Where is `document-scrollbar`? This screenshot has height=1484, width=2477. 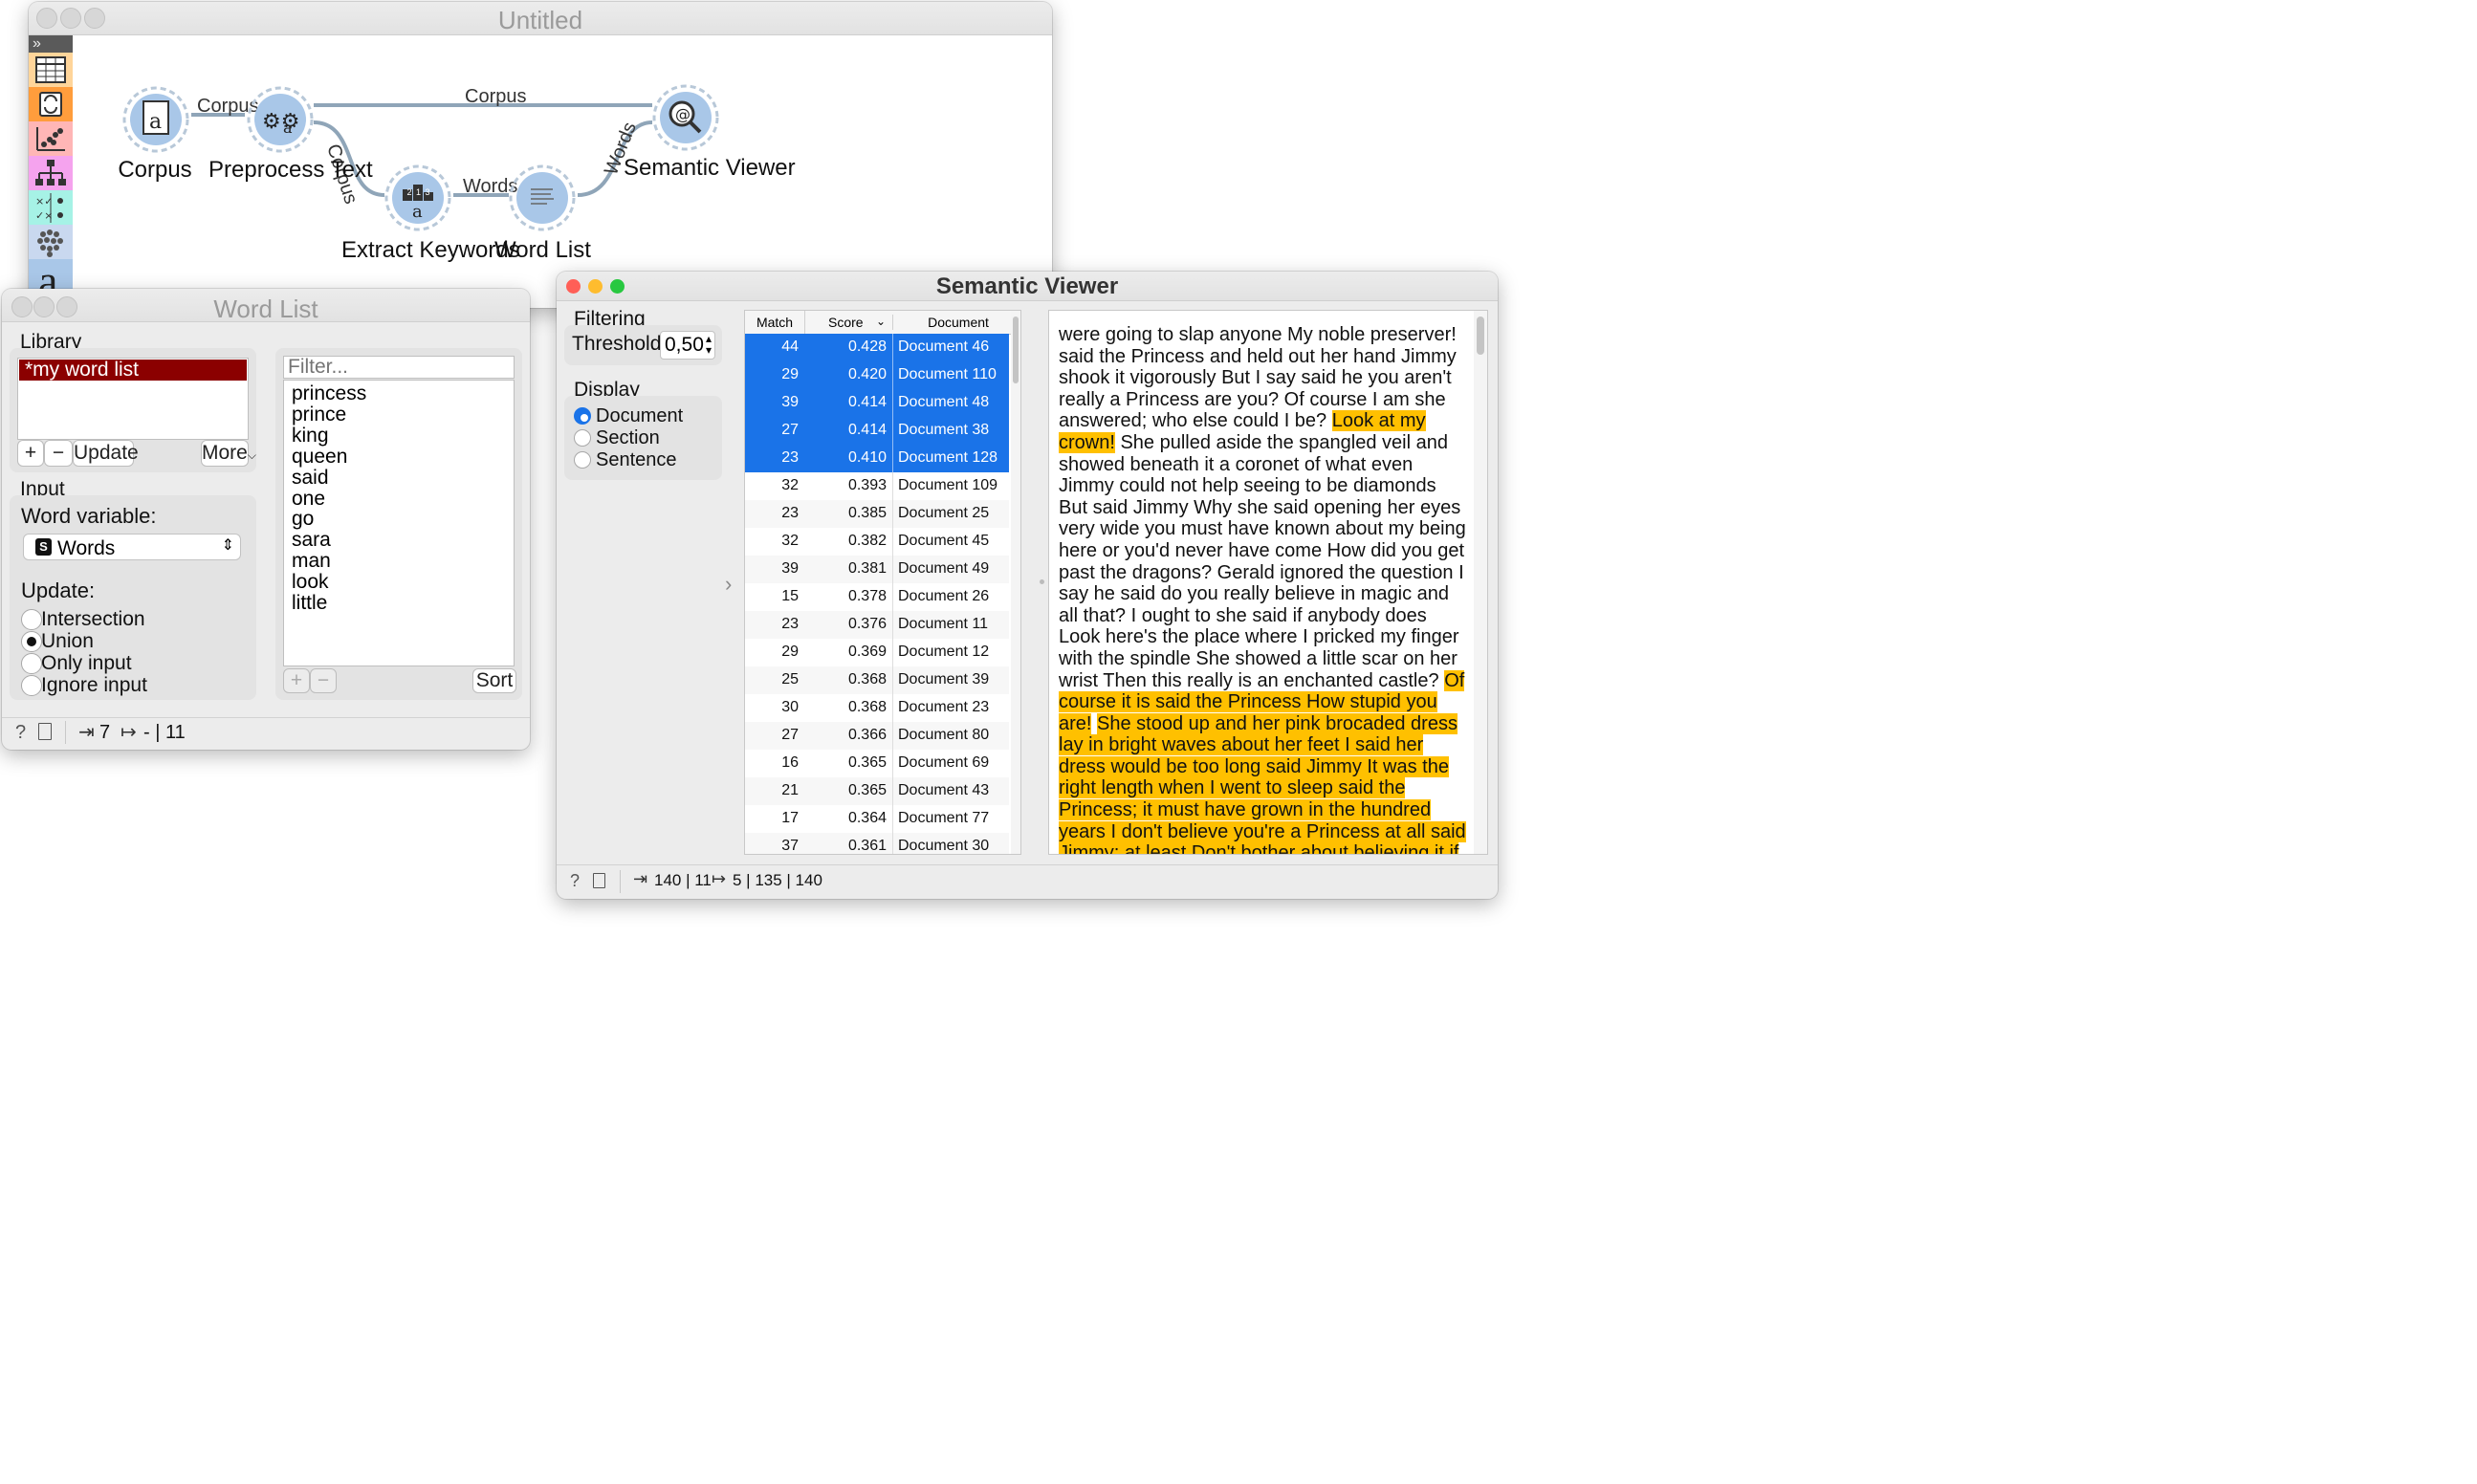
document-scrollbar is located at coordinates (1480, 582).